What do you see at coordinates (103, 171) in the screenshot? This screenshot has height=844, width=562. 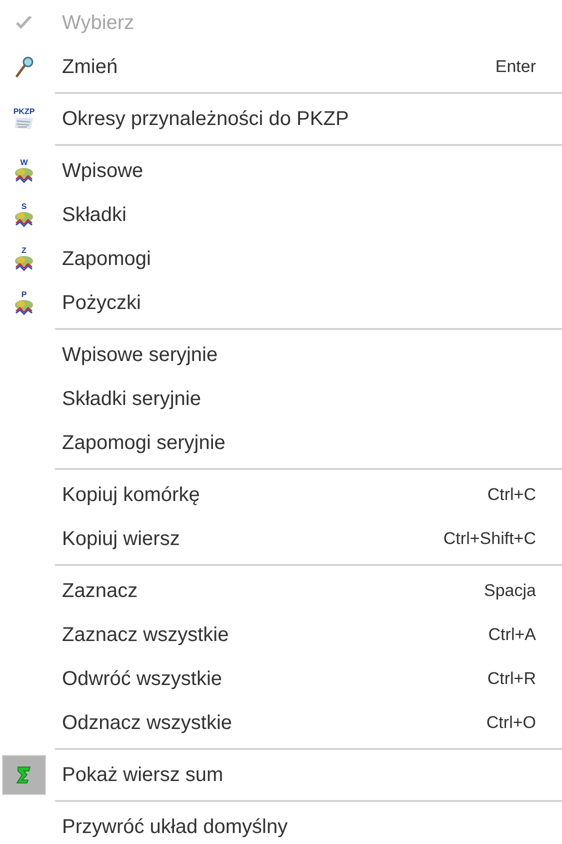 I see `menu-item-label: Wpisowe` at bounding box center [103, 171].